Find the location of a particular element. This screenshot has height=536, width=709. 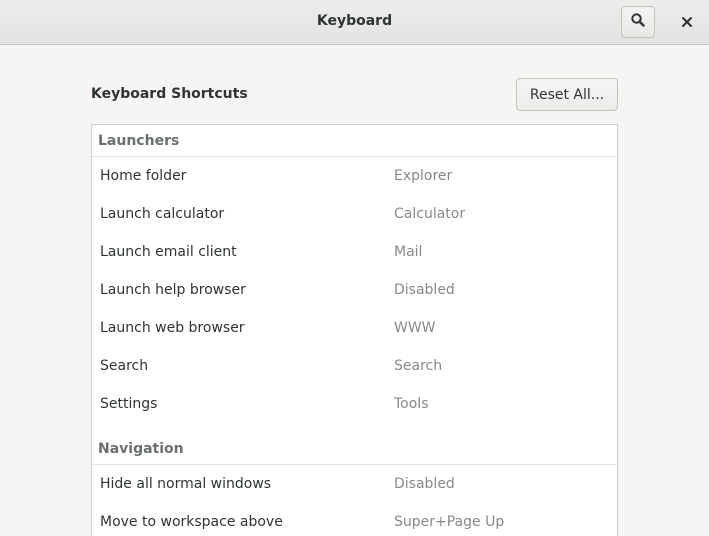

shortcut-row: Hide all normal windows Disabled is located at coordinates (354, 484).